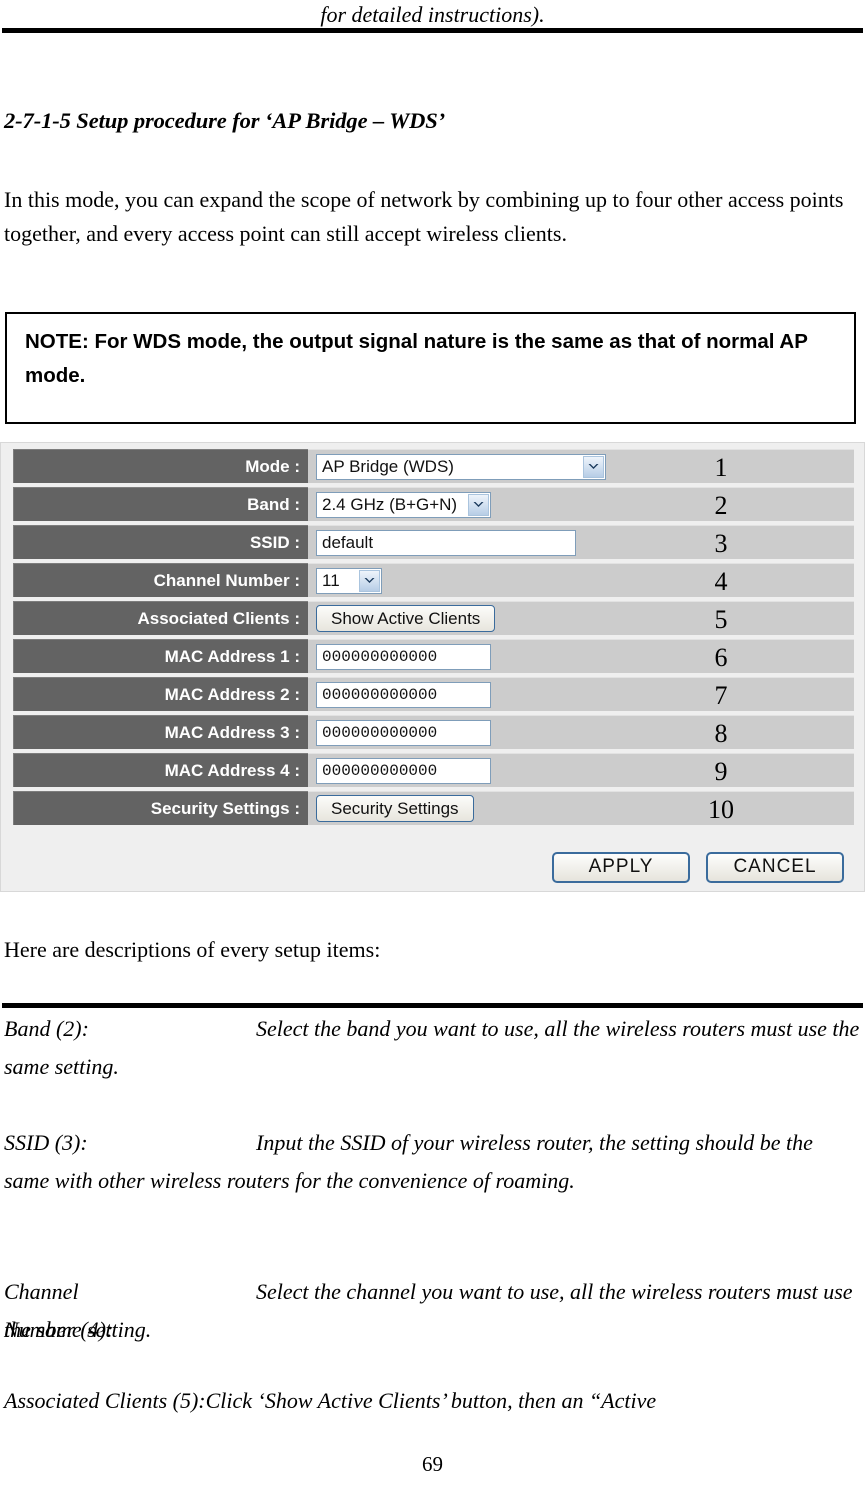 The height and width of the screenshot is (1487, 865). I want to click on panel-action-bar: APPLY CANCEL, so click(433, 867).